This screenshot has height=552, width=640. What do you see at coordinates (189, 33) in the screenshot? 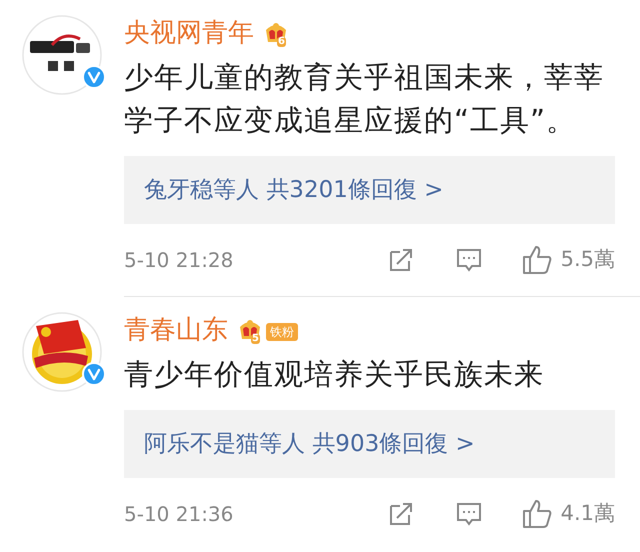
I see `user-name: 央视网青年` at bounding box center [189, 33].